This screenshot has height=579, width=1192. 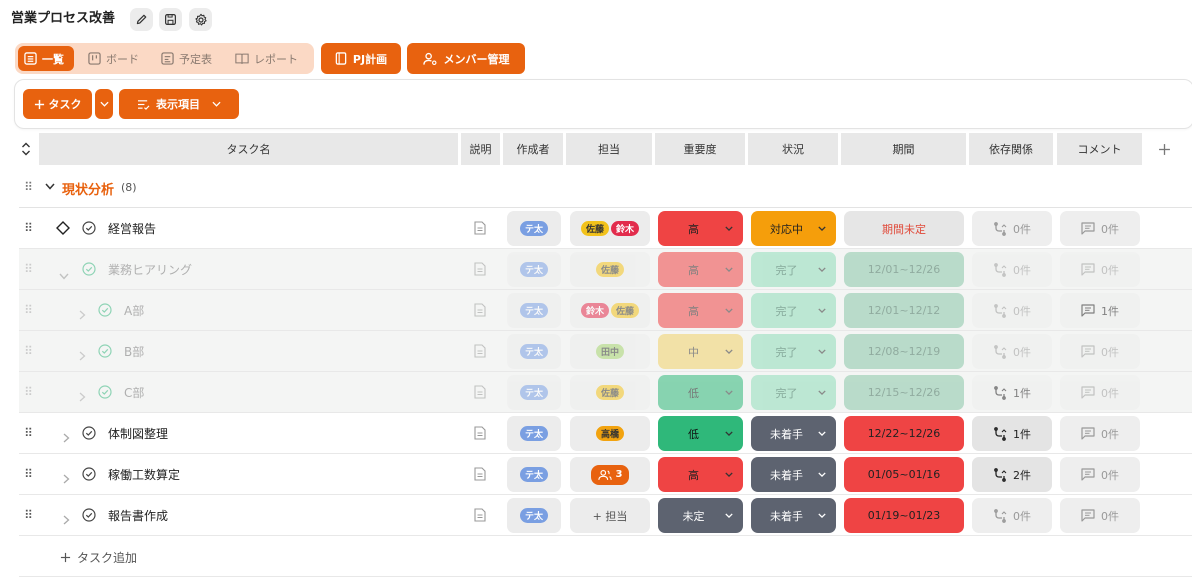 I want to click on col-creator: 作成者, so click(x=533, y=149).